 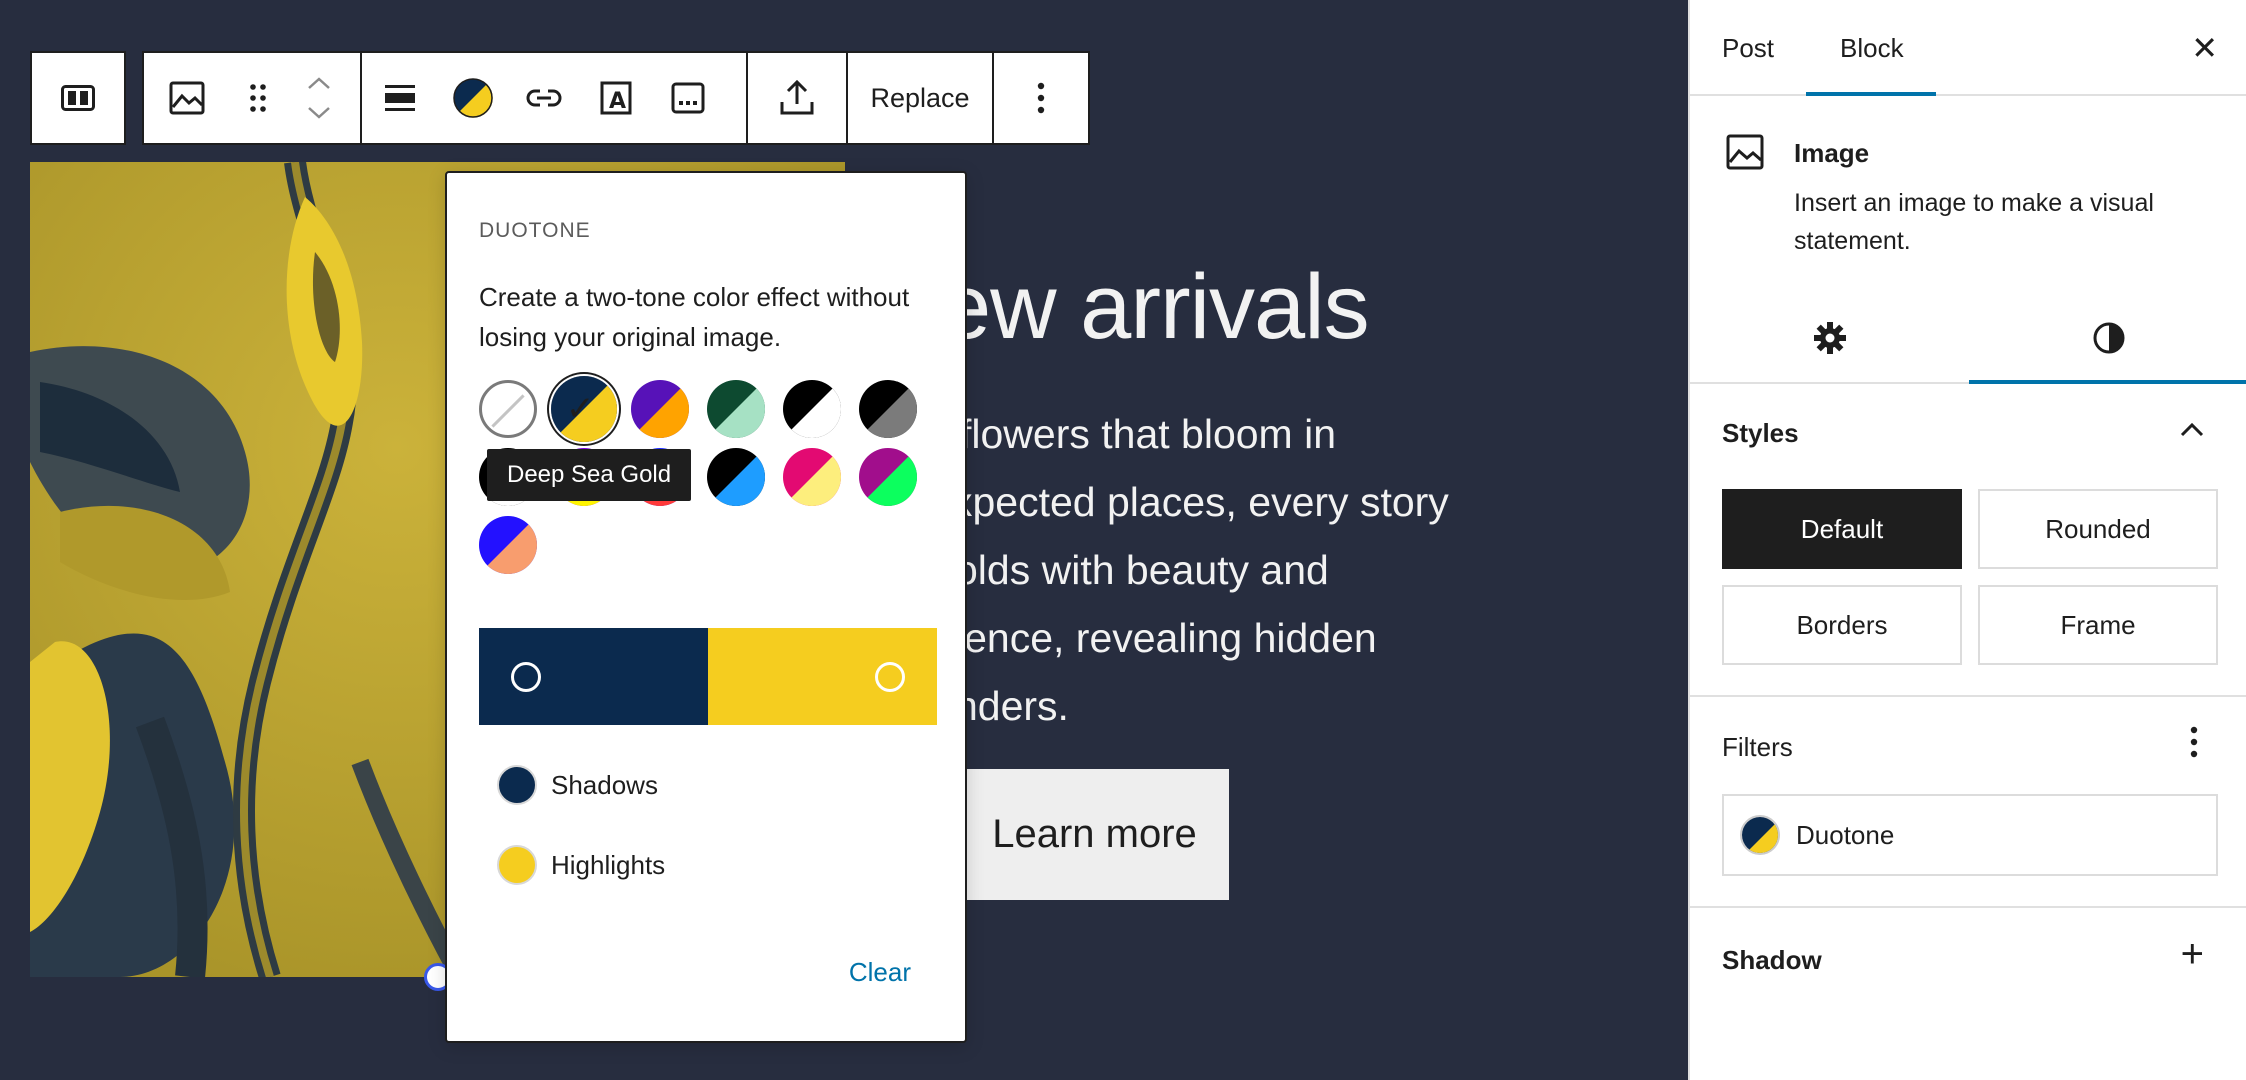 I want to click on block-type-button, so click(x=187, y=98).